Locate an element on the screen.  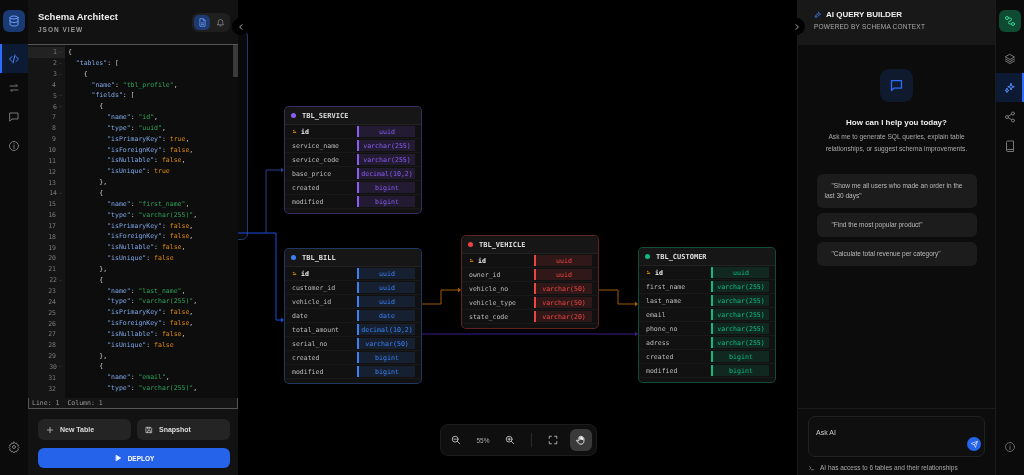
play-icon is located at coordinates (117, 458).